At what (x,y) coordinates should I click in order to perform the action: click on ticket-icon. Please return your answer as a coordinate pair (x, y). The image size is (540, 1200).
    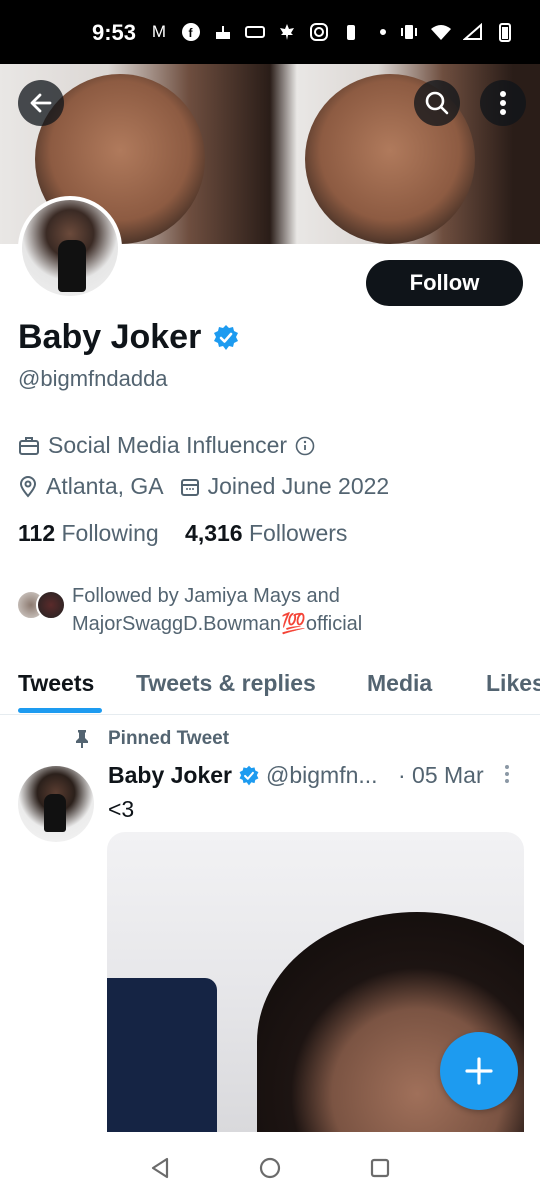
    Looking at the image, I should click on (255, 32).